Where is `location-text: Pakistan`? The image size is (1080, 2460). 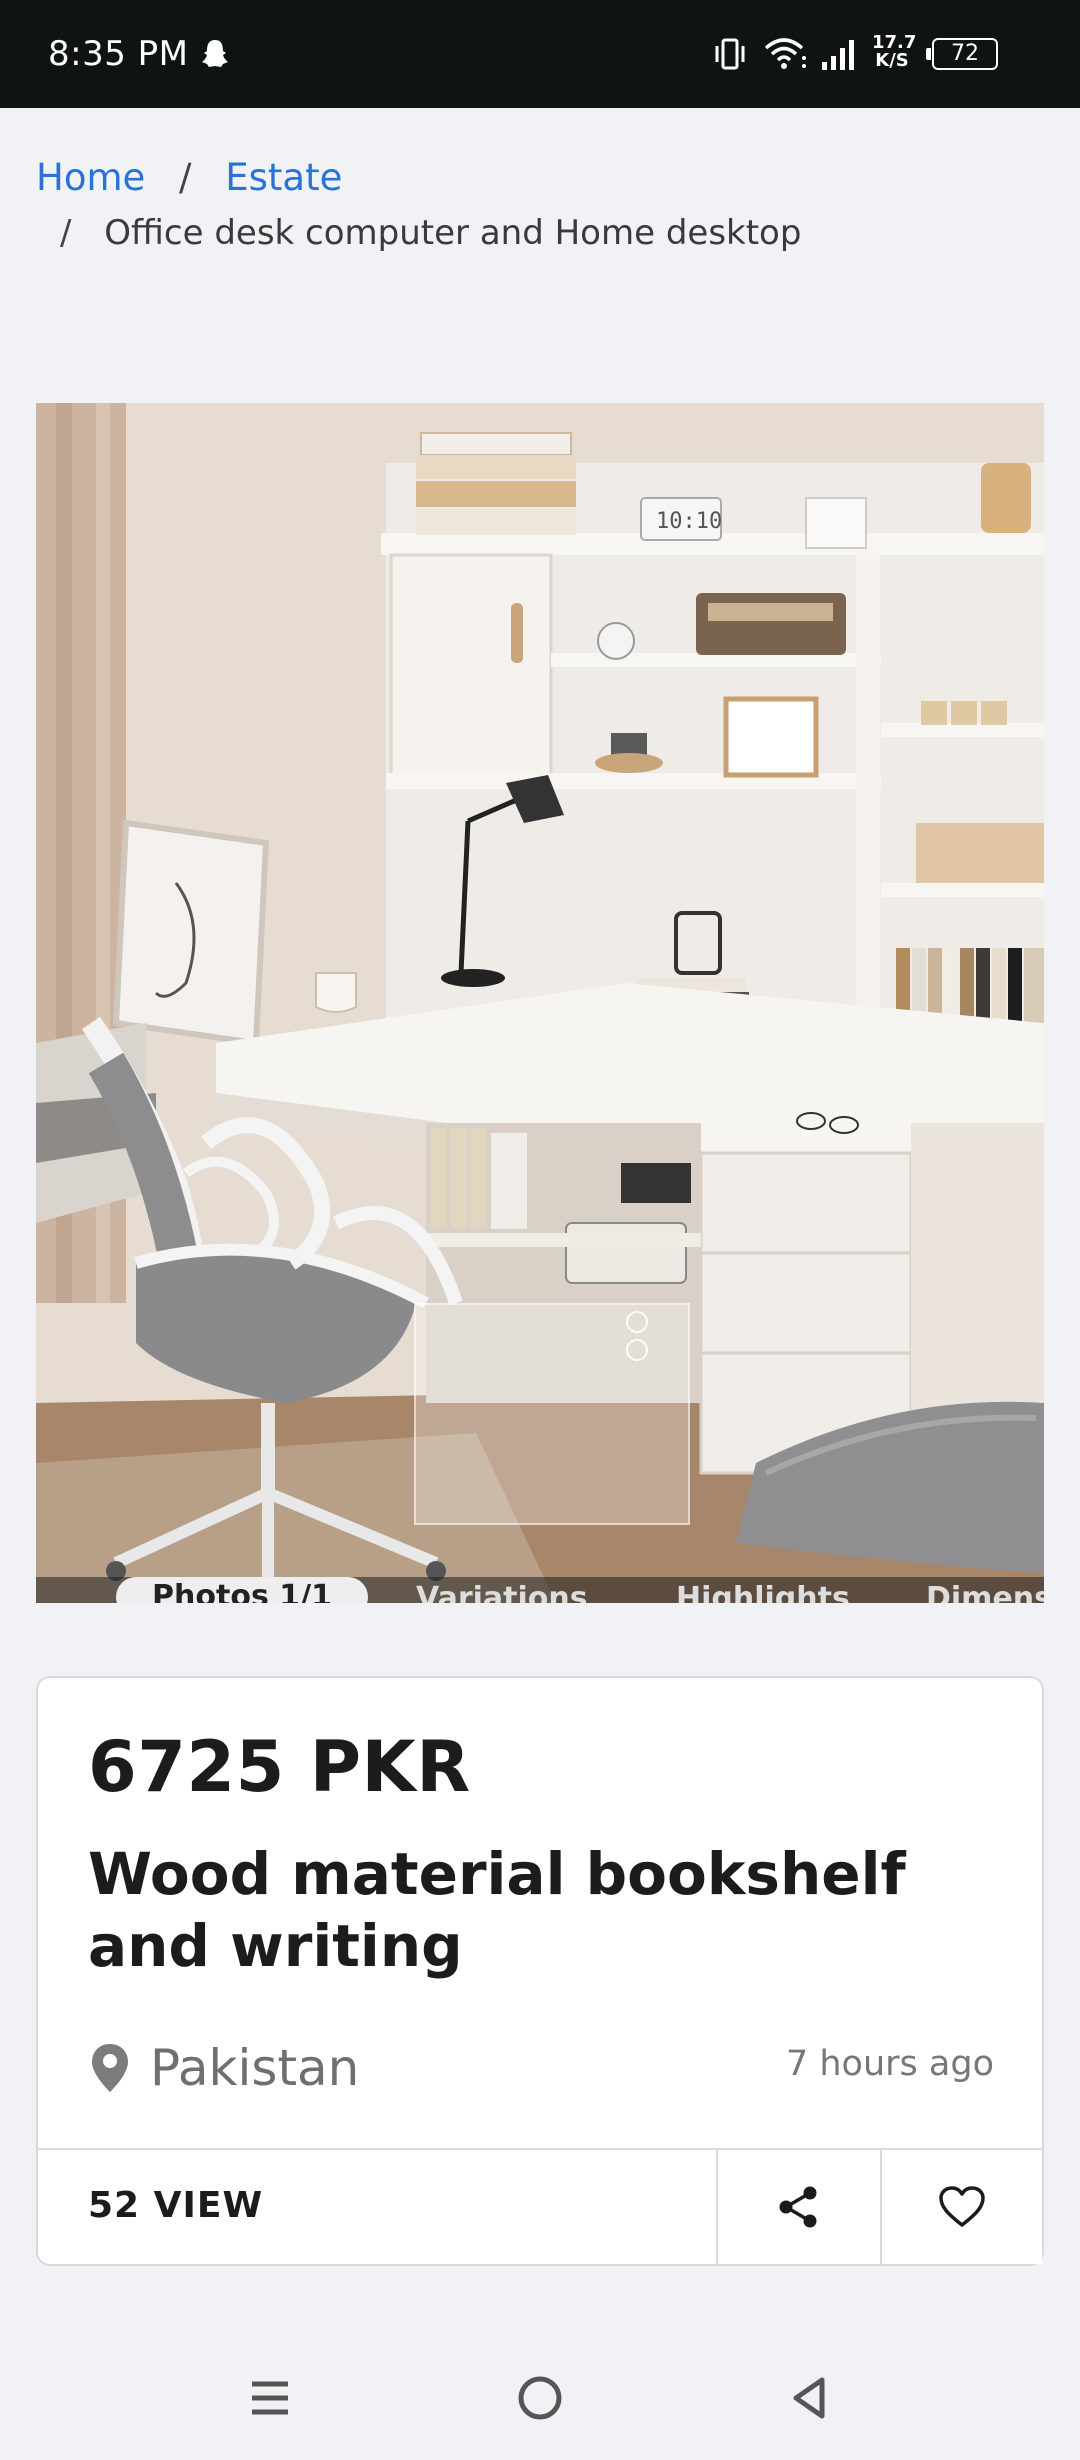
location-text: Pakistan is located at coordinates (255, 2068).